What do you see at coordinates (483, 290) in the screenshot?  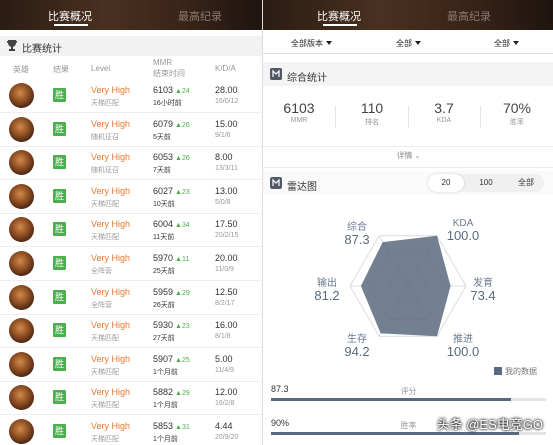 I see `radar-label: 发育 73.4` at bounding box center [483, 290].